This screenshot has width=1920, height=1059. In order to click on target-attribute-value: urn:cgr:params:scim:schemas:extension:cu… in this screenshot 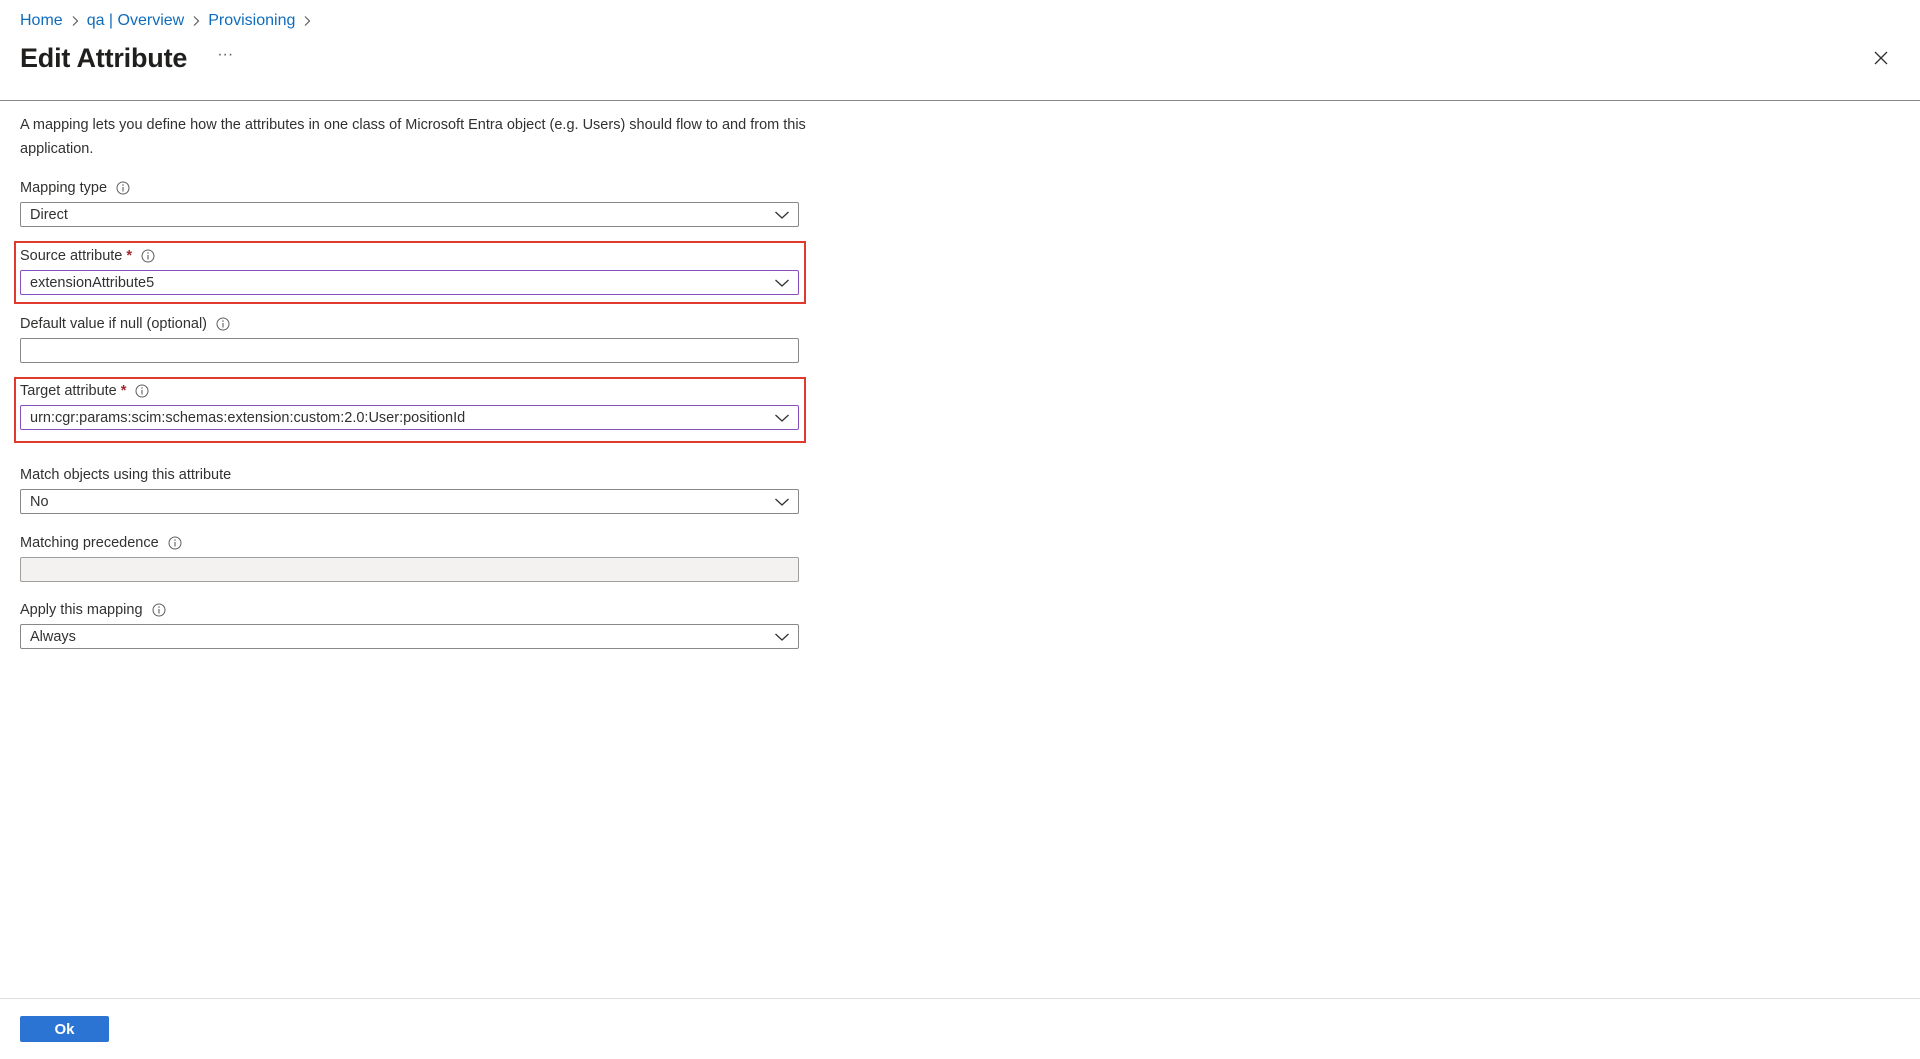, I will do `click(248, 417)`.